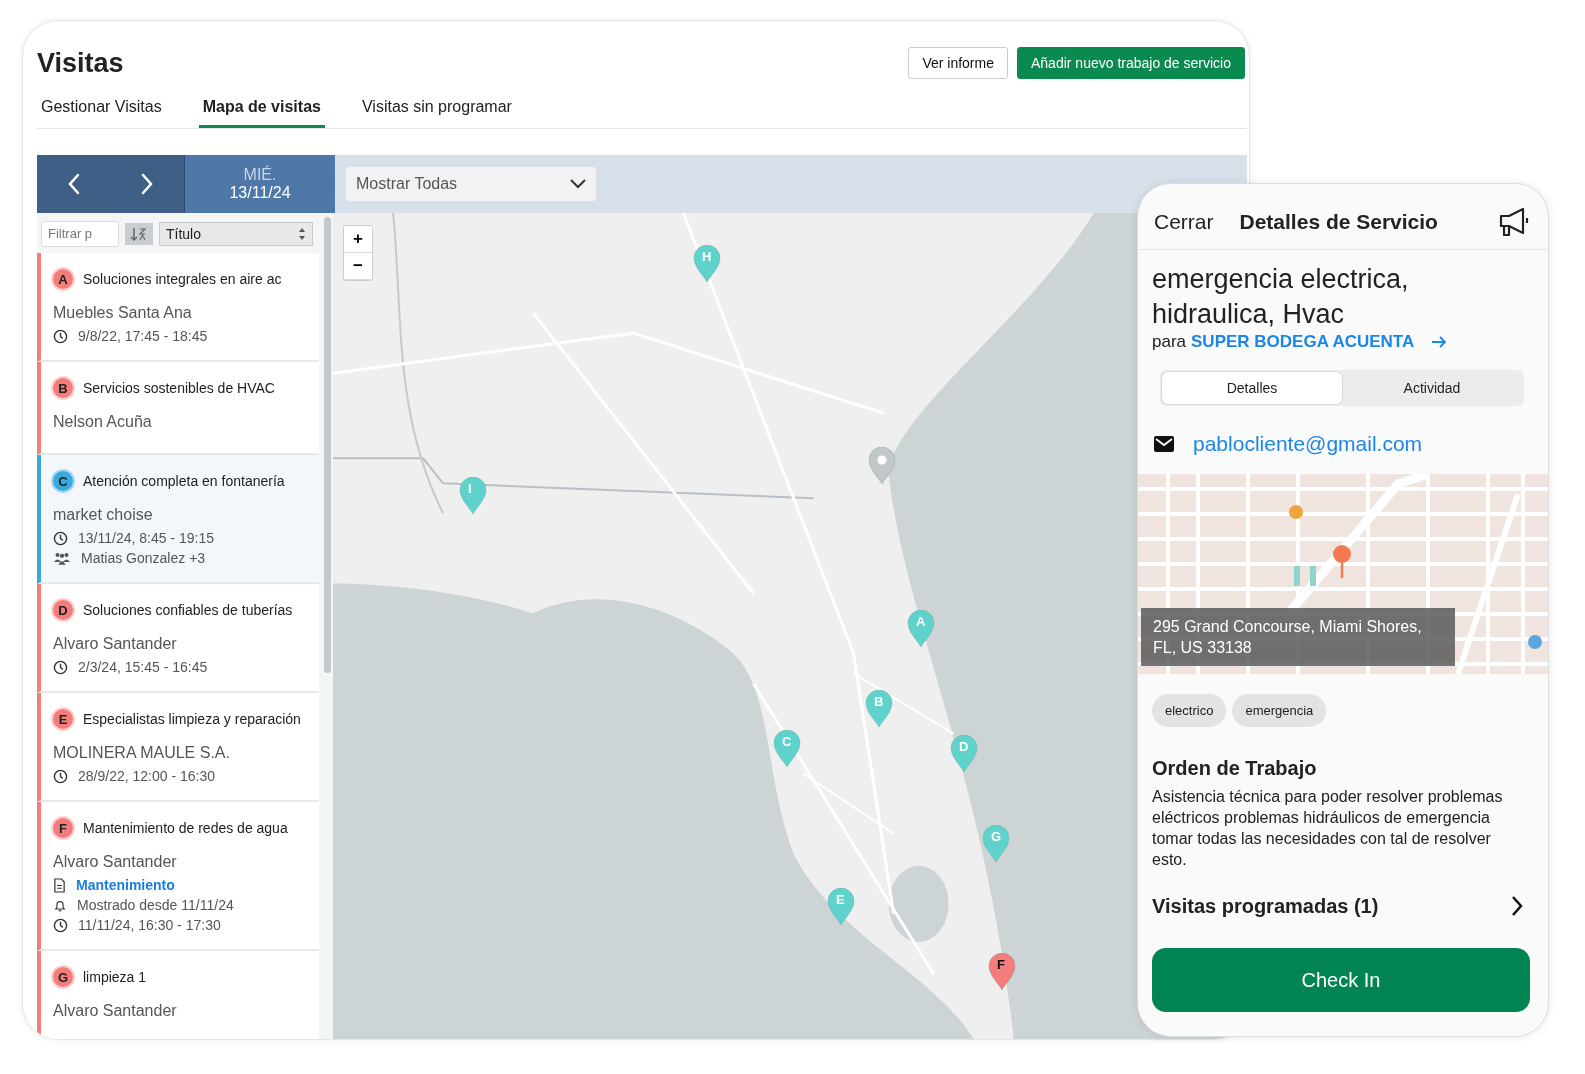 This screenshot has height=1074, width=1585. I want to click on letter-badge: E, so click(63, 719).